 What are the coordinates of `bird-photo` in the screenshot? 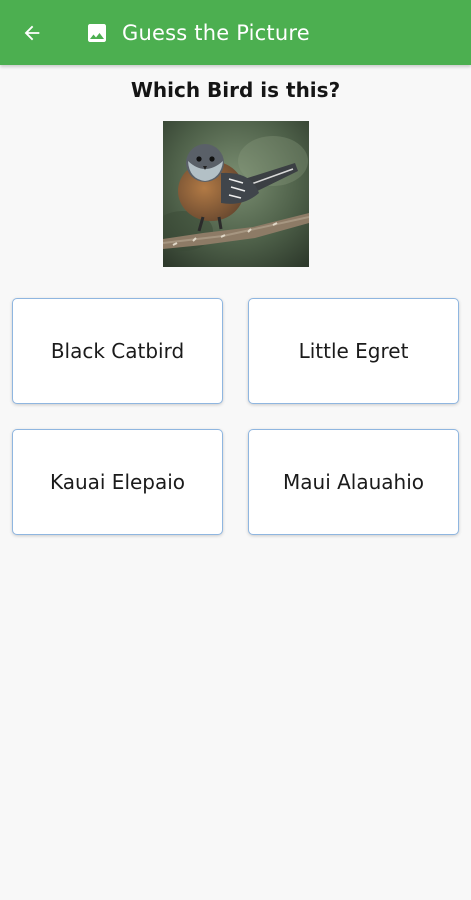 It's located at (236, 194).